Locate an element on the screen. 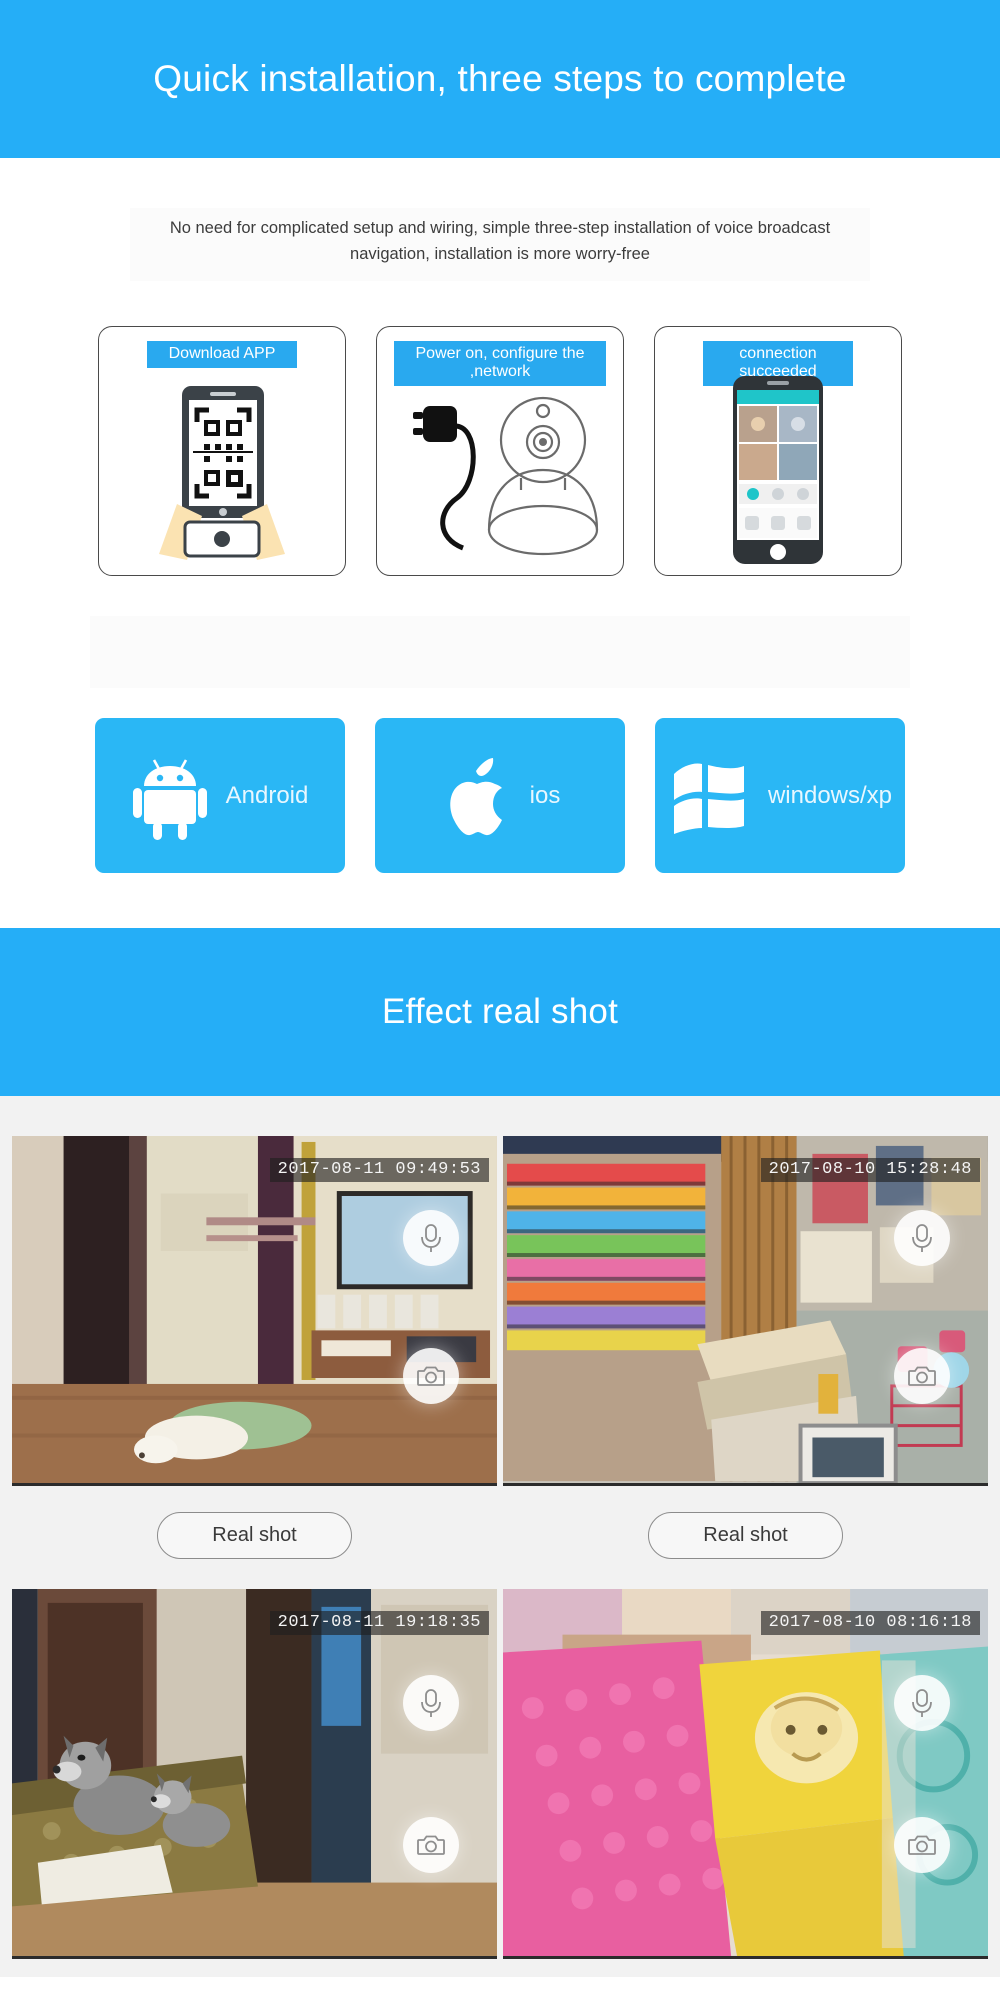  shot-hallway-dog: 2017-08-11 09:49:53 is located at coordinates (254, 1311).